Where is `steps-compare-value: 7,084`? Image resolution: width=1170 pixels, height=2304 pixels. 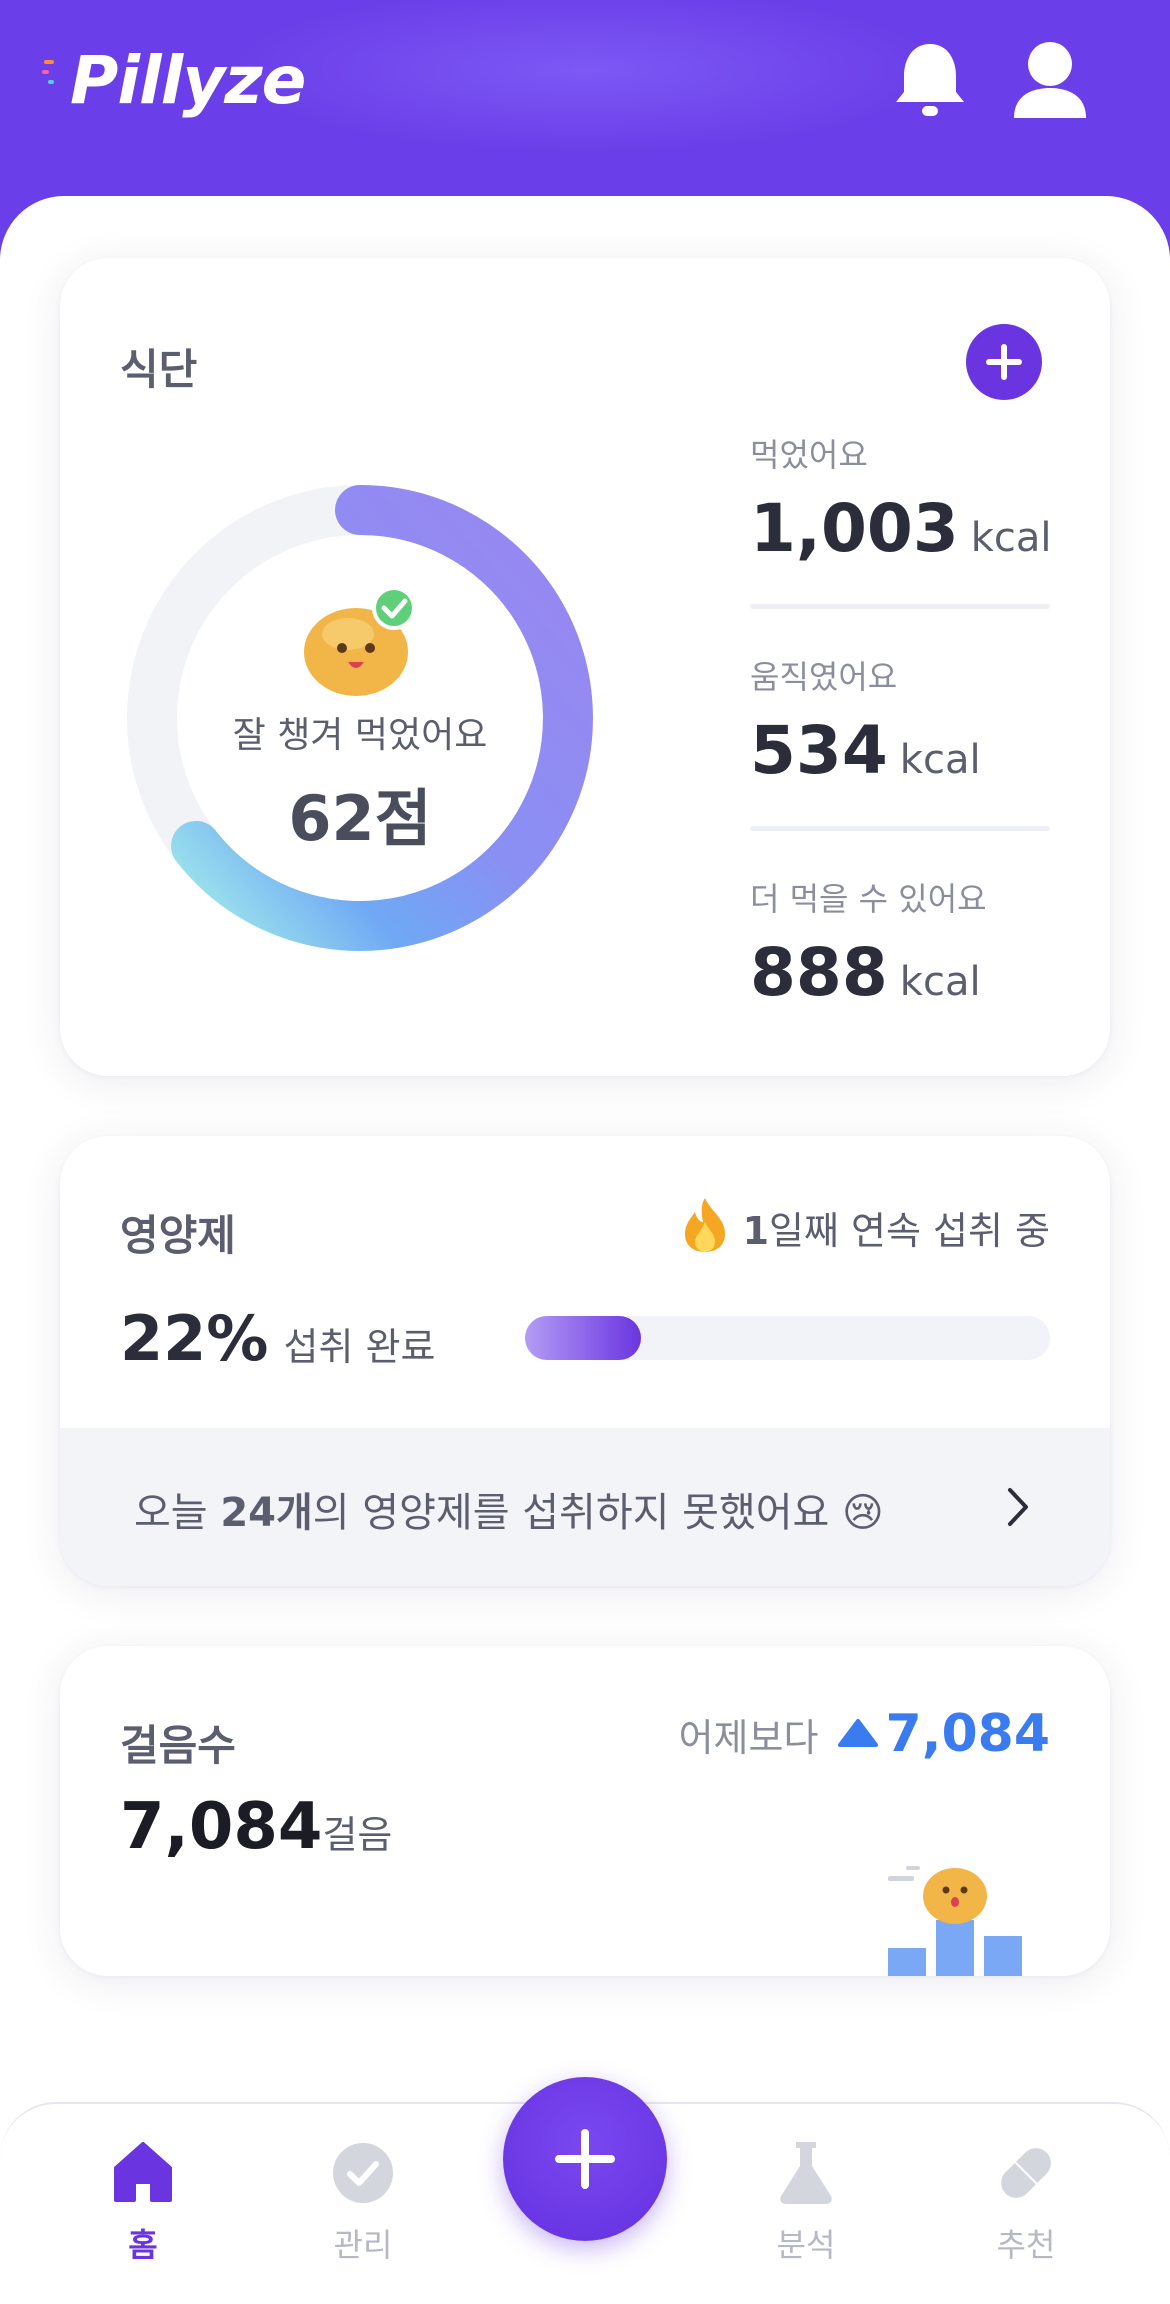
steps-compare-value: 7,084 is located at coordinates (967, 1734).